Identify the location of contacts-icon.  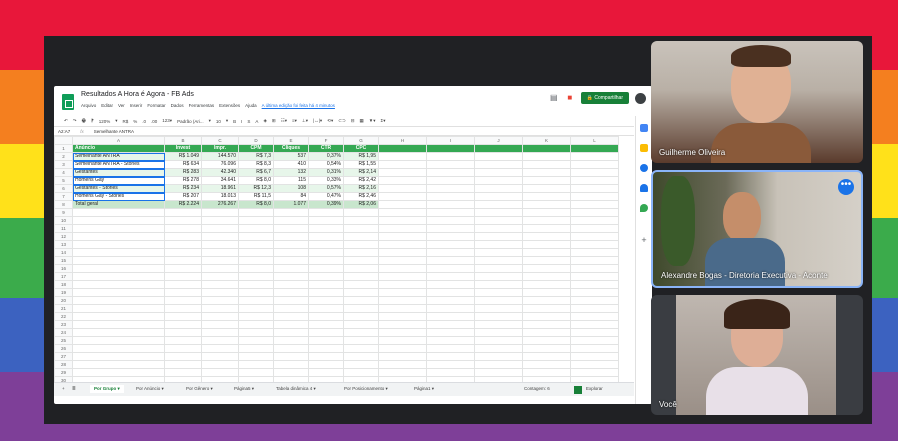
(644, 188).